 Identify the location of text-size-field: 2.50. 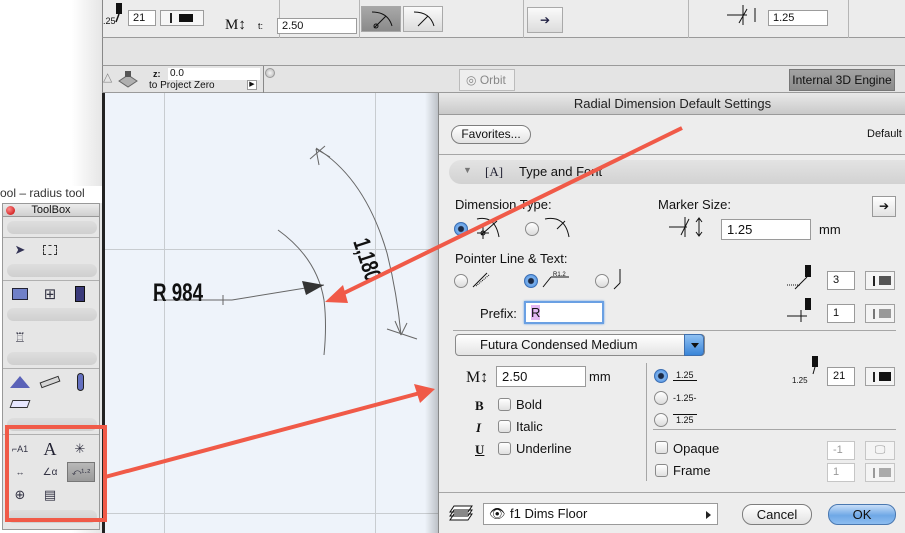
(541, 376).